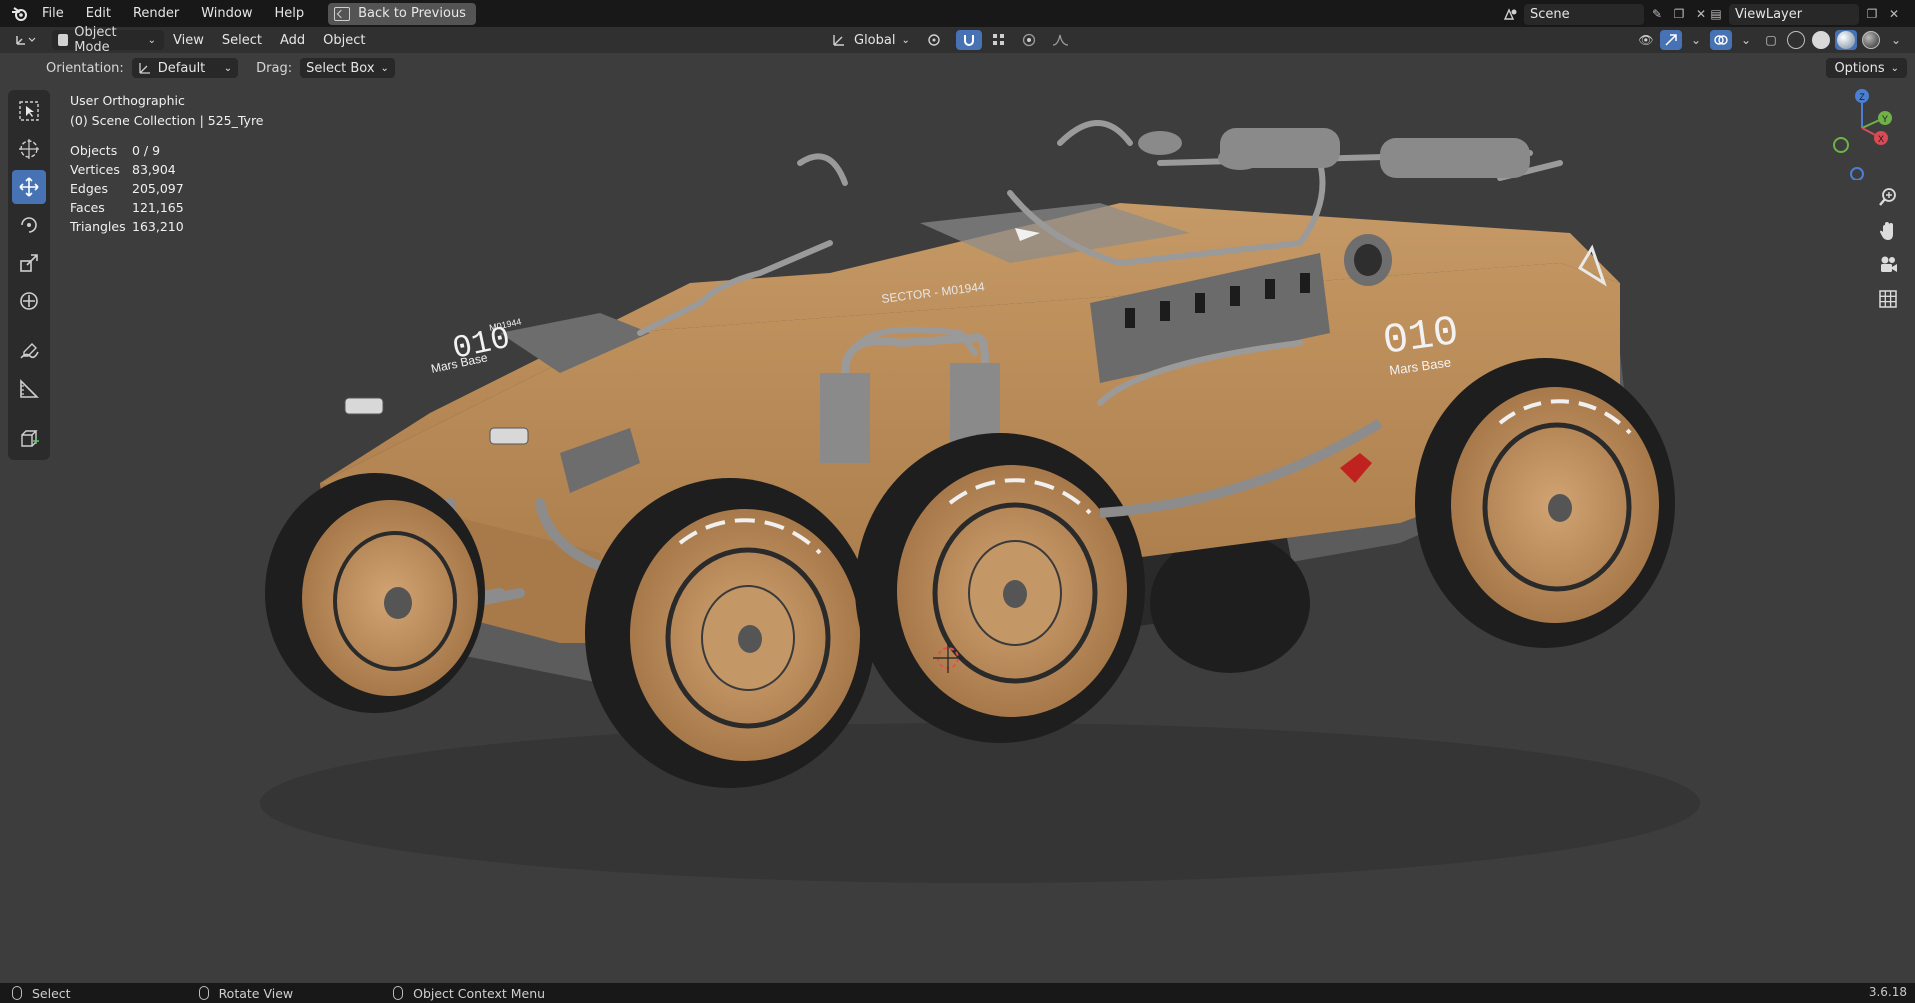 The width and height of the screenshot is (1915, 1003). Describe the element at coordinates (245, 993) in the screenshot. I see `status-rotate-hint: Rotate View` at that location.